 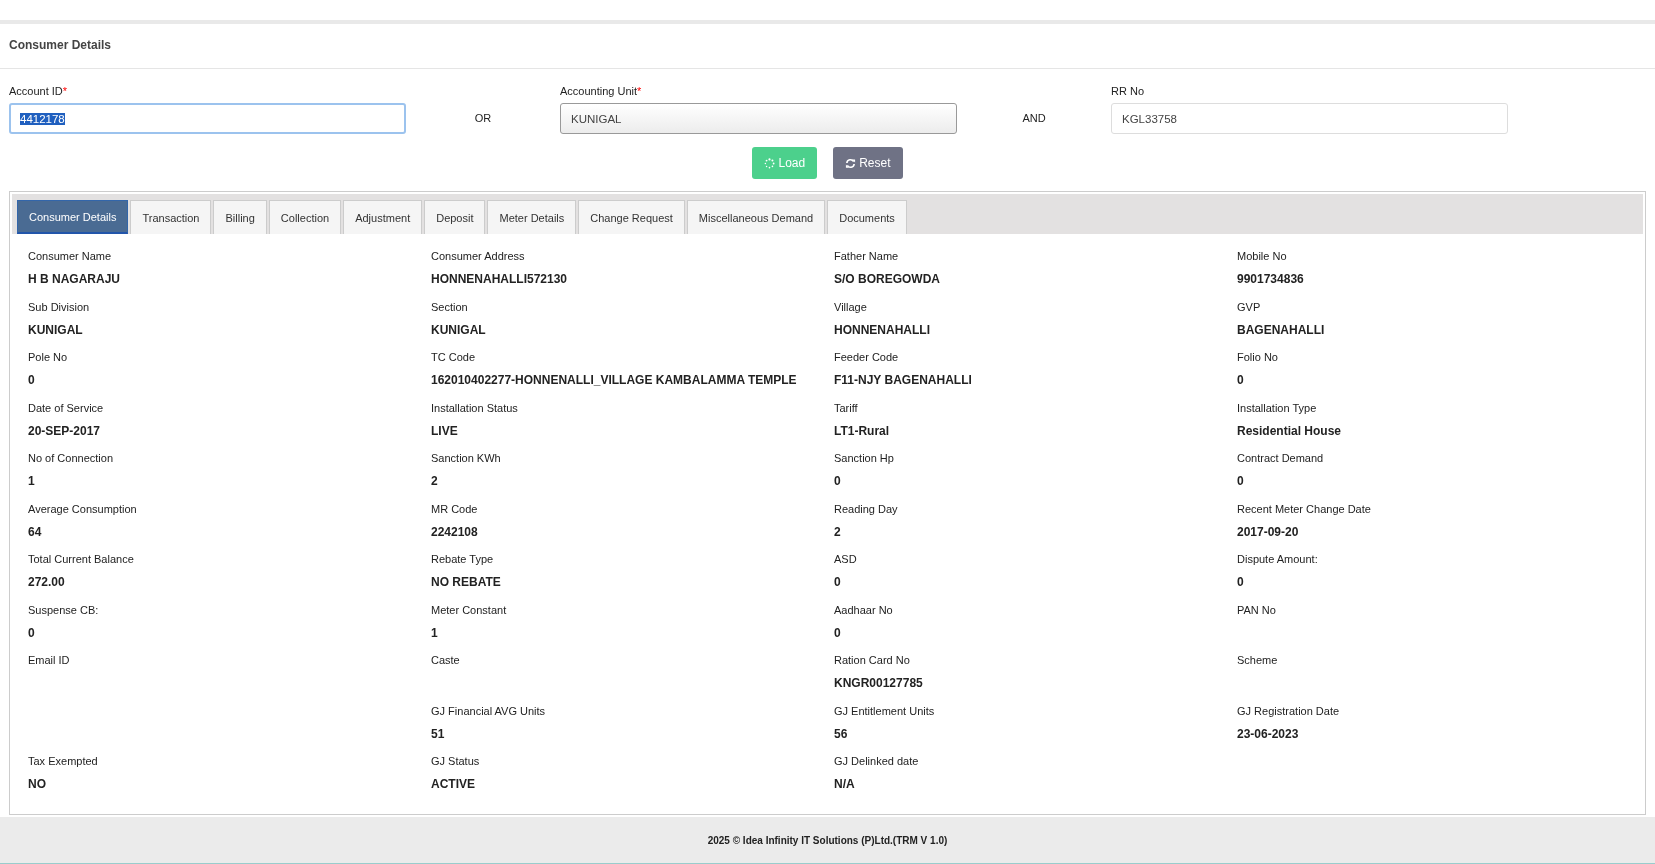 What do you see at coordinates (1268, 733) in the screenshot?
I see `detail-value: 23-06-2023` at bounding box center [1268, 733].